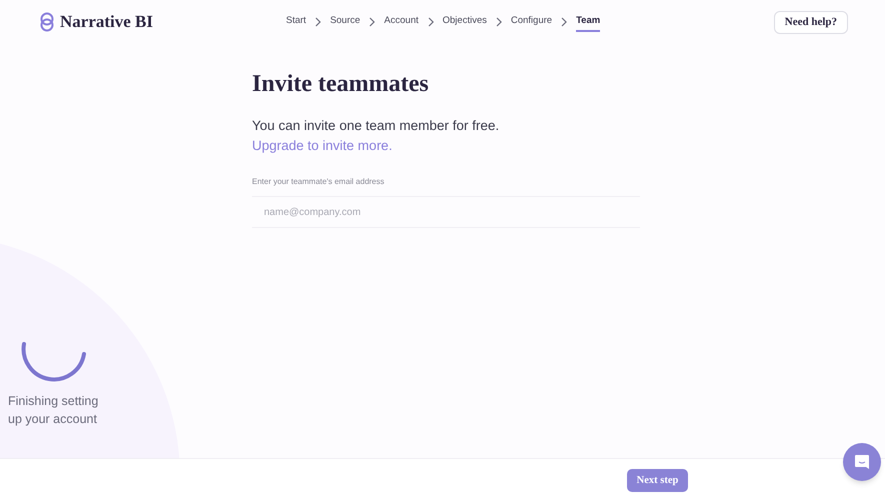 This screenshot has width=885, height=502. Describe the element at coordinates (318, 182) in the screenshot. I see `field-label: Enter your teammate's email address` at that location.